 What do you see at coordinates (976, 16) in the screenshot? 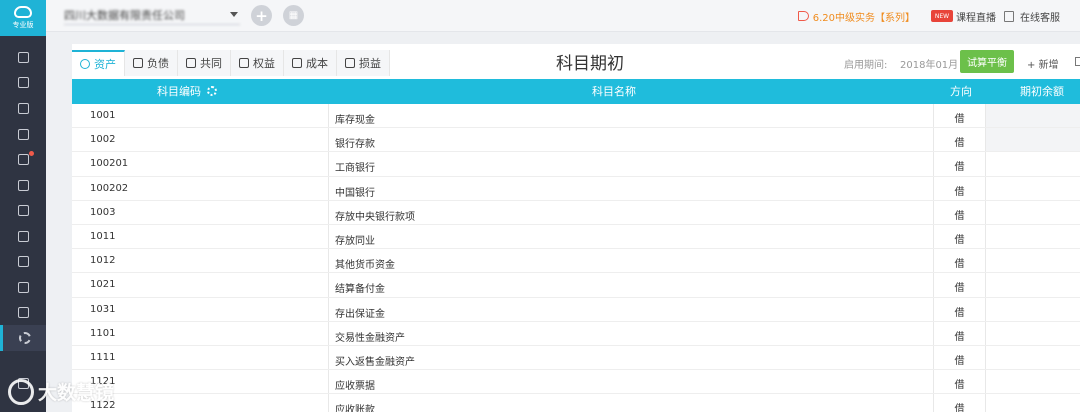
I see `live-course-link: 课程直播` at bounding box center [976, 16].